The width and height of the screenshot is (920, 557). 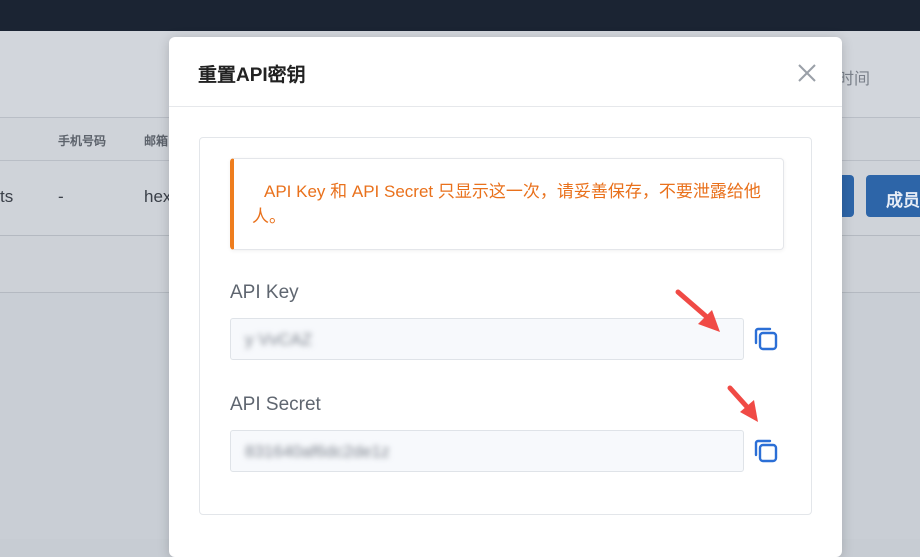 What do you see at coordinates (275, 404) in the screenshot?
I see `api-secret-label: API Secret` at bounding box center [275, 404].